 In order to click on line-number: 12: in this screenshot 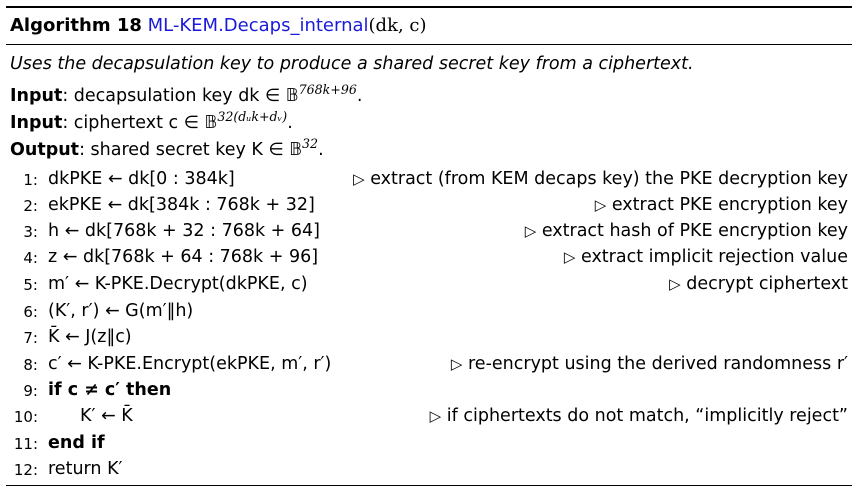, I will do `click(25, 470)`.